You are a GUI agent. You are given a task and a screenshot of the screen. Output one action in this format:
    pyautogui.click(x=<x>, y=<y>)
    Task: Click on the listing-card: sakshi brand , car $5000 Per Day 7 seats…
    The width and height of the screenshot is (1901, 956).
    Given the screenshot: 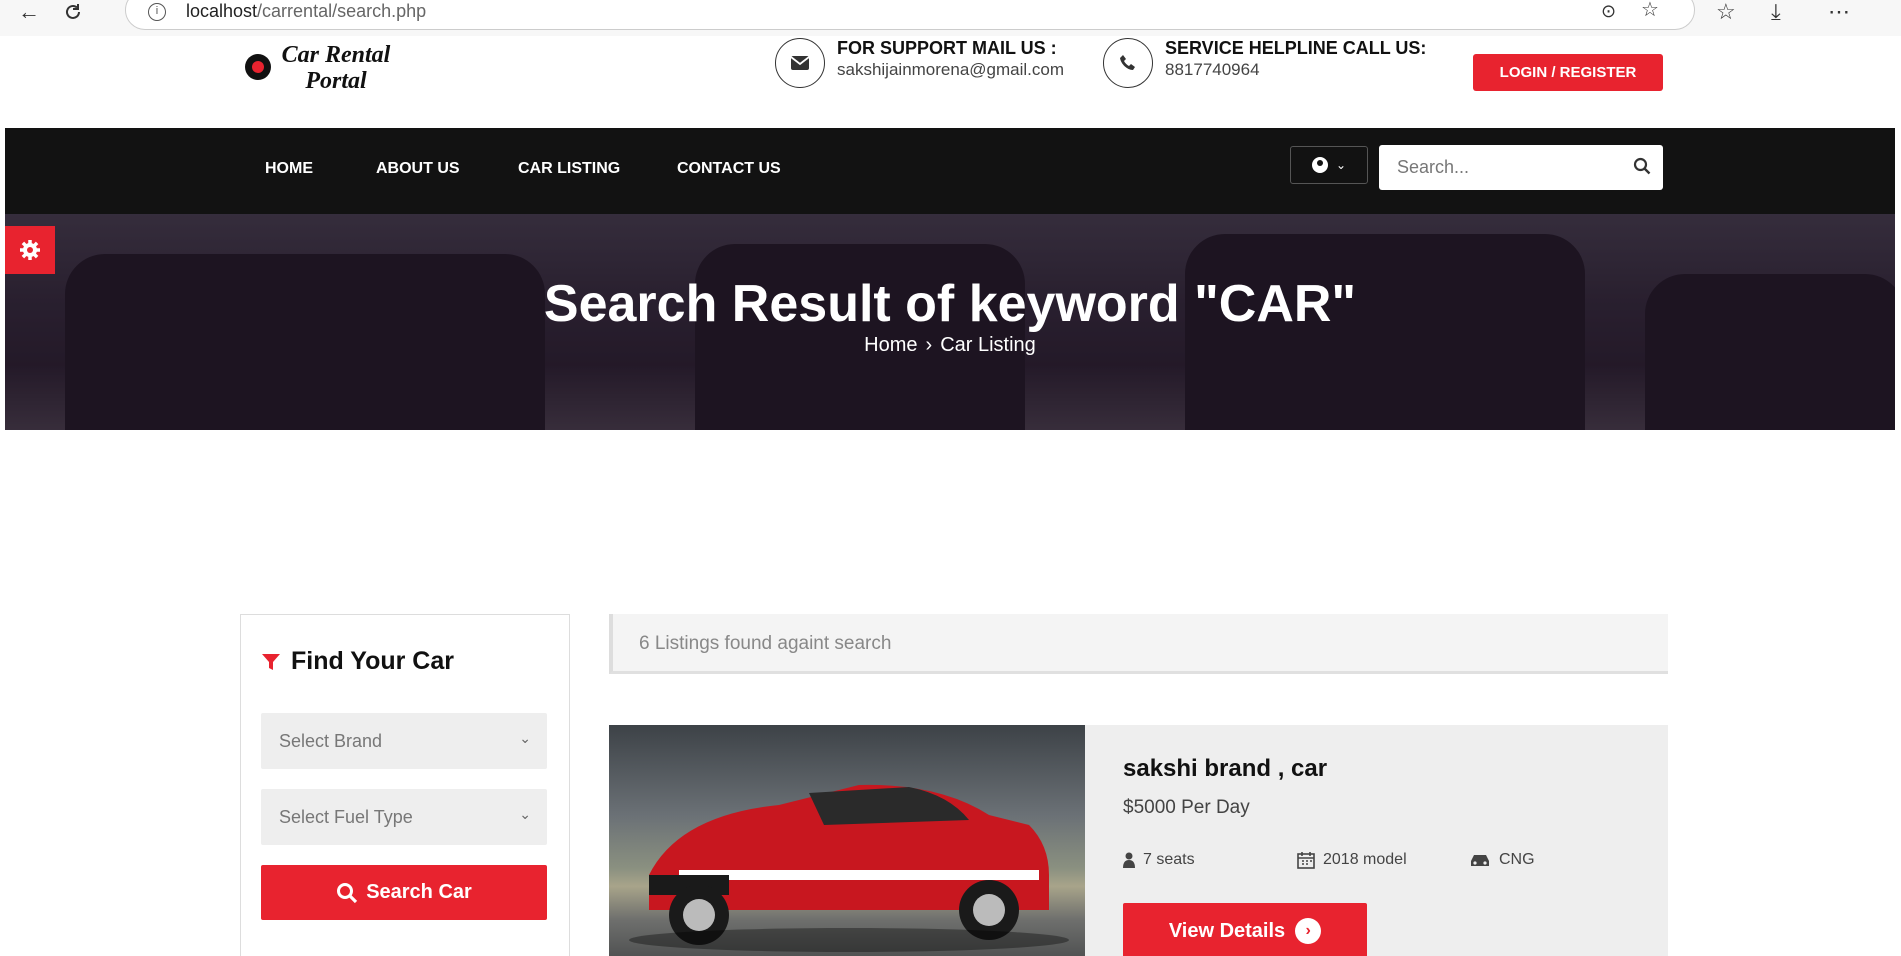 What is the action you would take?
    pyautogui.click(x=1138, y=840)
    